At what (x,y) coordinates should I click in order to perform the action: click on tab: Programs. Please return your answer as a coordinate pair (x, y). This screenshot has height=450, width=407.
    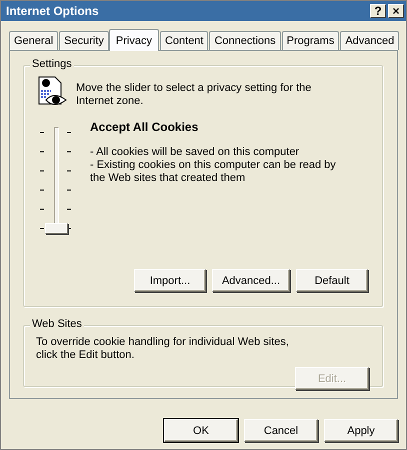
    Looking at the image, I should click on (311, 40).